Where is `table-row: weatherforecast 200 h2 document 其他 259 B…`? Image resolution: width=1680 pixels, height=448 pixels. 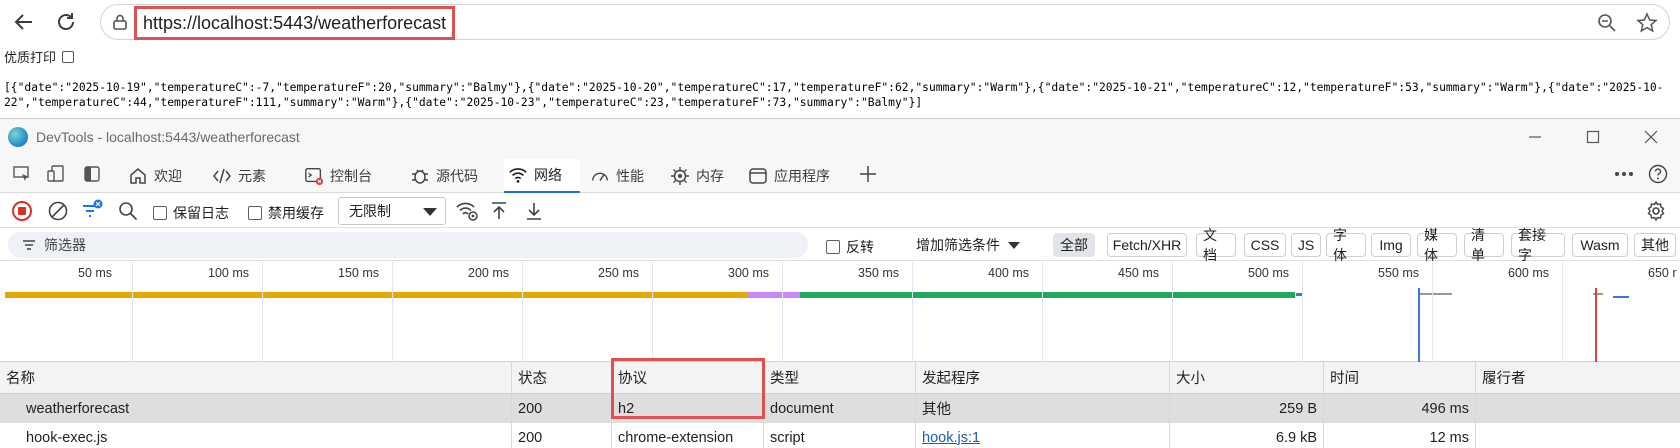
table-row: weatherforecast 200 h2 document 其他 259 B… is located at coordinates (840, 408).